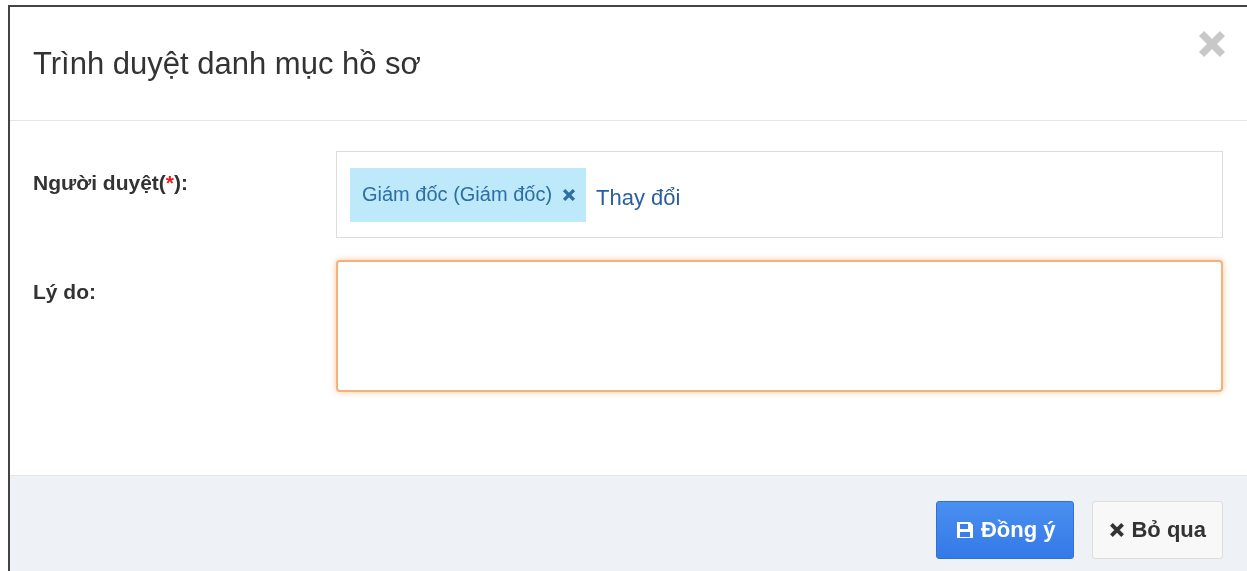 The width and height of the screenshot is (1247, 571). I want to click on dialog-title: Trình duyệt danh mục hồ sơ, so click(227, 63).